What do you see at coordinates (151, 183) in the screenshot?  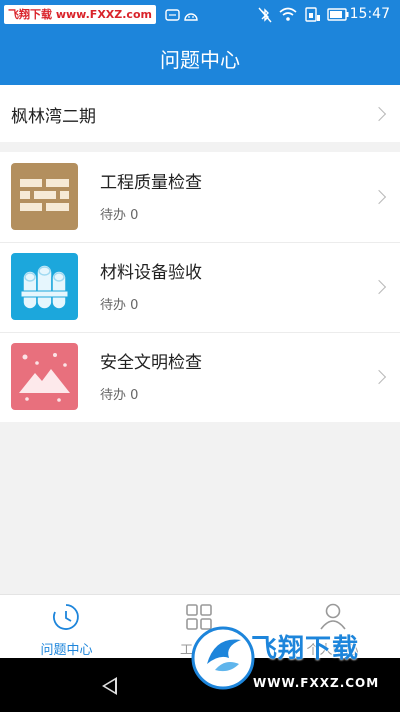 I see `item-title: 工程质量检查` at bounding box center [151, 183].